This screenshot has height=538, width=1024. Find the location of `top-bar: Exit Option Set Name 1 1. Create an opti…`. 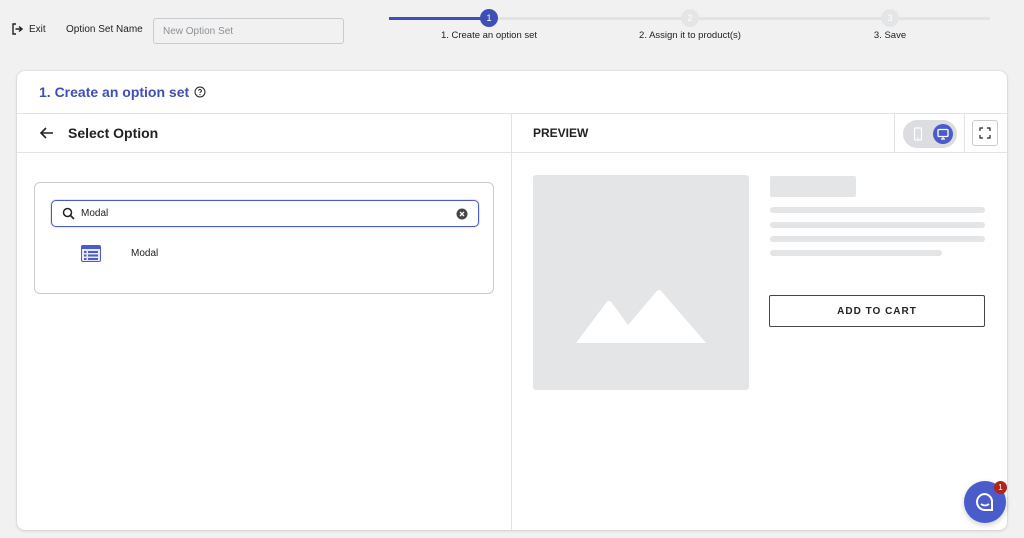

top-bar: Exit Option Set Name 1 1. Create an opti… is located at coordinates (512, 31).